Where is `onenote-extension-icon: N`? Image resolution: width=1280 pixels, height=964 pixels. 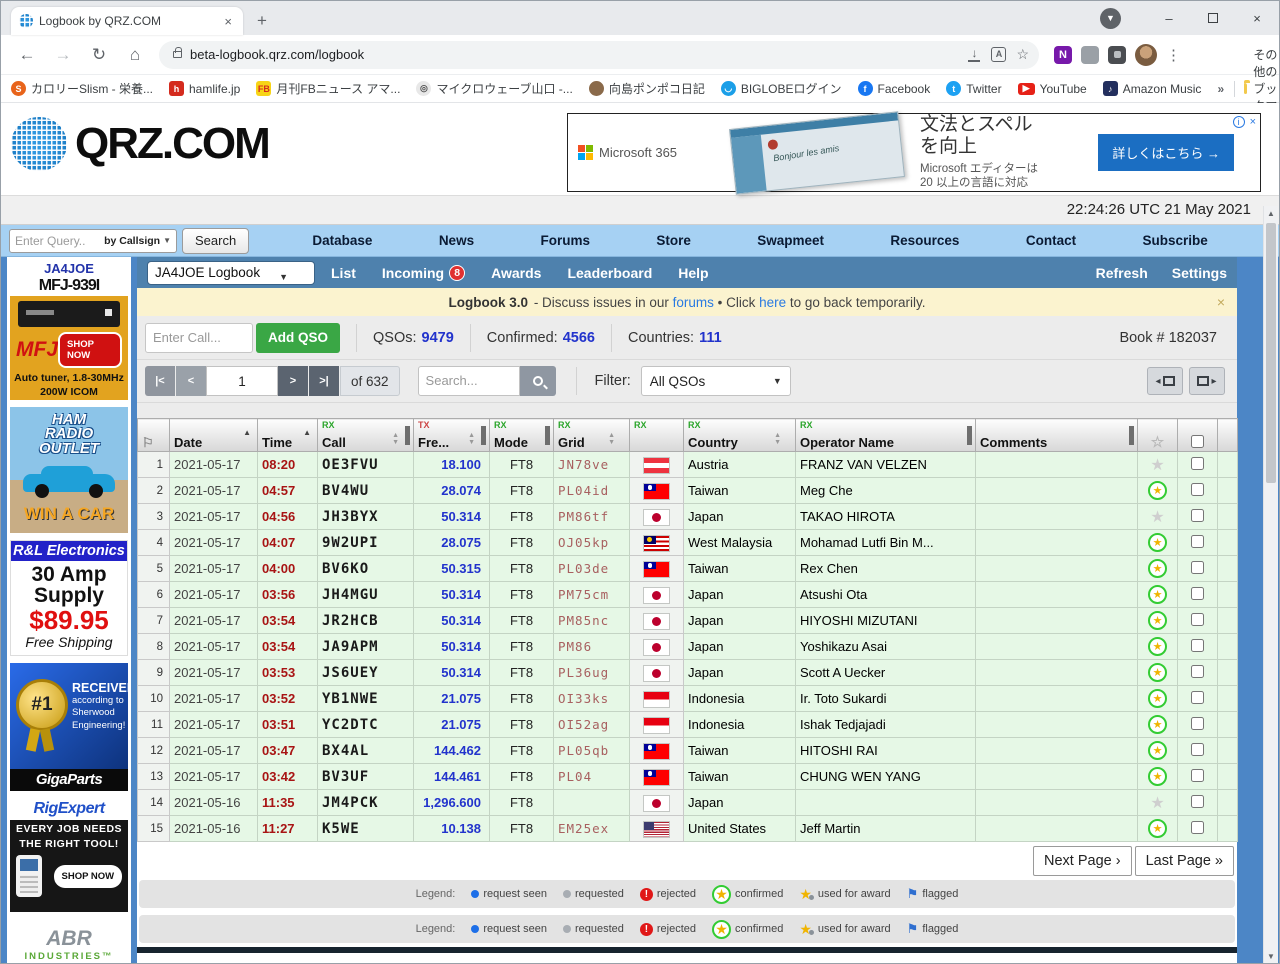 onenote-extension-icon: N is located at coordinates (1063, 54).